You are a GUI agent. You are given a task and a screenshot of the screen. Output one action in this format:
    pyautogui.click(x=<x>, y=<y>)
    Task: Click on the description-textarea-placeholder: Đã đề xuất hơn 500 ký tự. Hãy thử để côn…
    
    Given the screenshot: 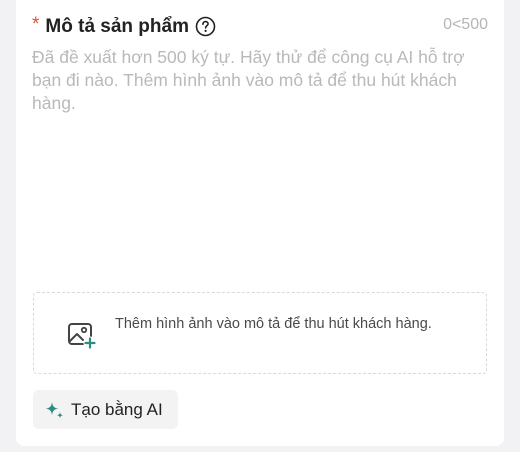 What is the action you would take?
    pyautogui.click(x=261, y=80)
    